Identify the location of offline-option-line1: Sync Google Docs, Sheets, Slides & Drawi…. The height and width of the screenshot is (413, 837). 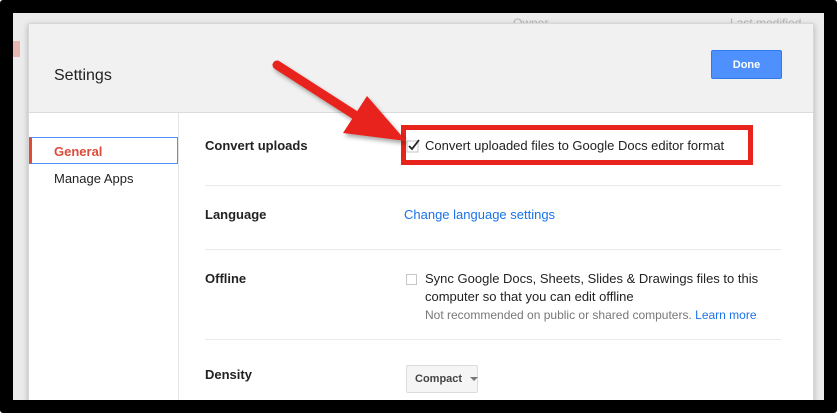
(592, 278).